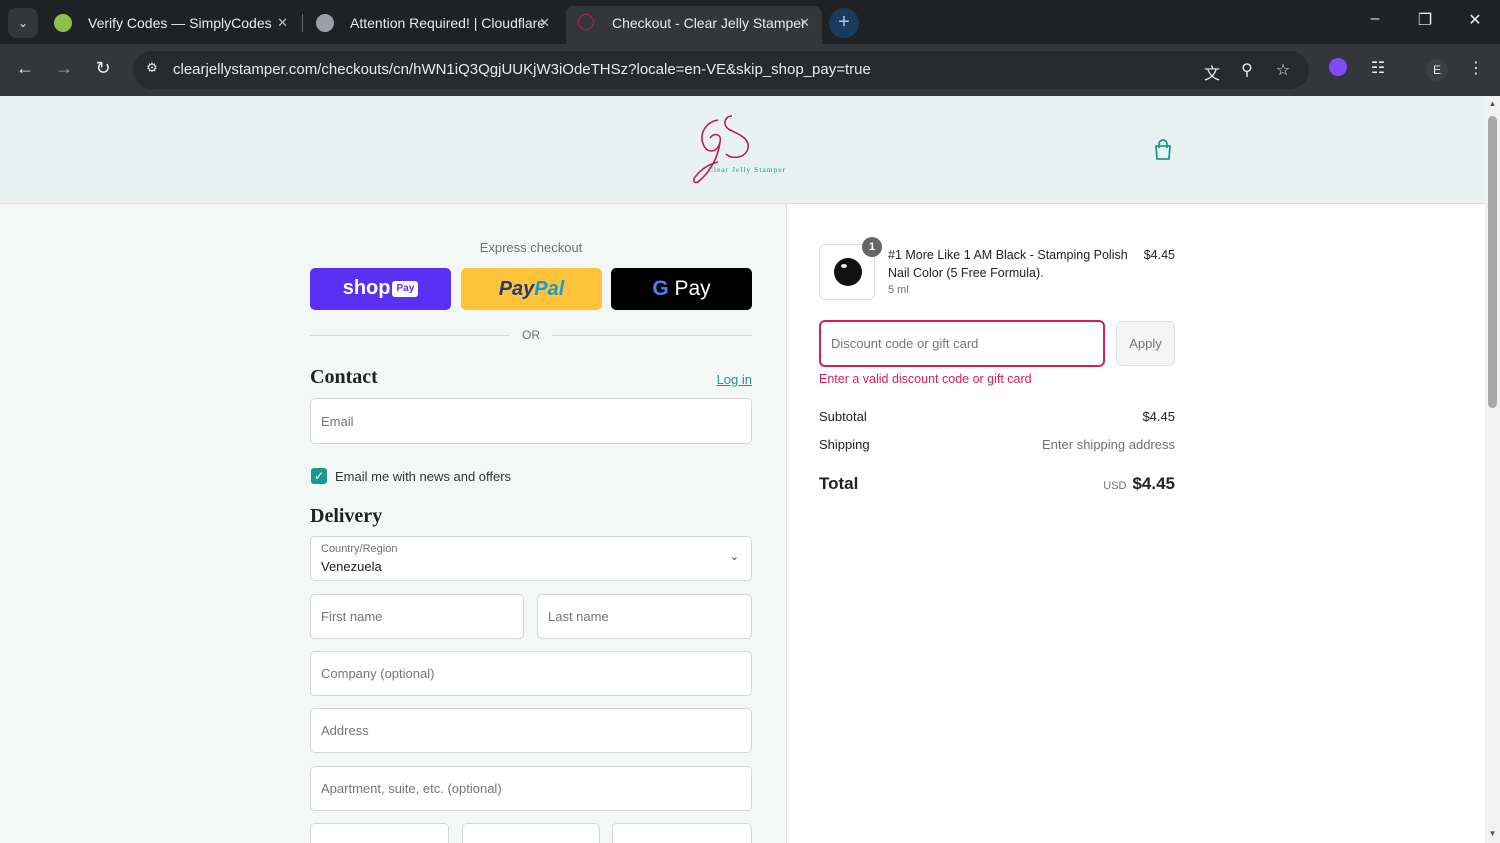 This screenshot has height=843, width=1500. I want to click on reload-icon: ↻, so click(103, 68).